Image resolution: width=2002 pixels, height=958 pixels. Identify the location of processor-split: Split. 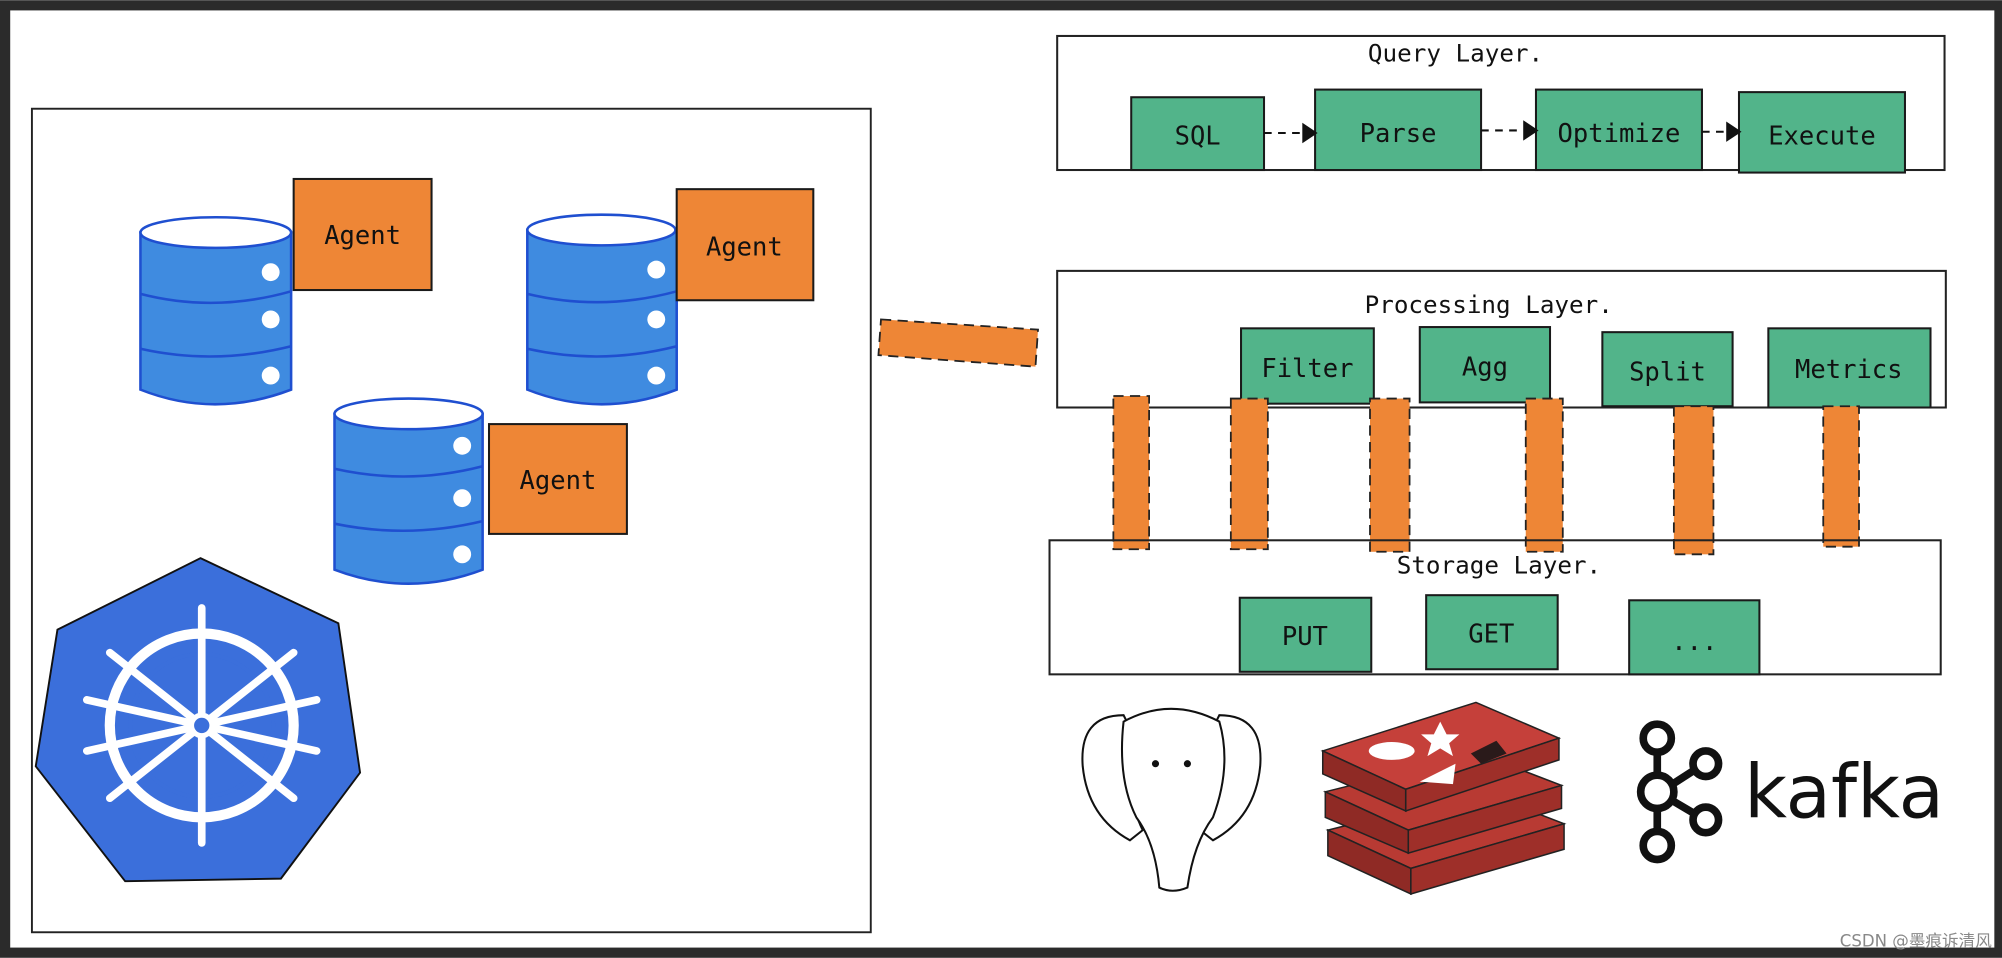
(1667, 369).